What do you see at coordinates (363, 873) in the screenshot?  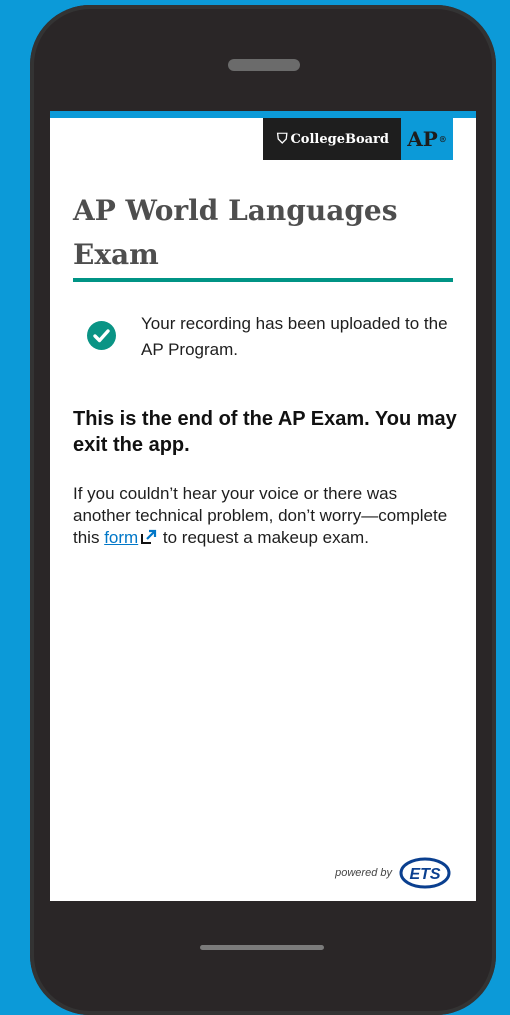 I see `powered-by-label: powered by` at bounding box center [363, 873].